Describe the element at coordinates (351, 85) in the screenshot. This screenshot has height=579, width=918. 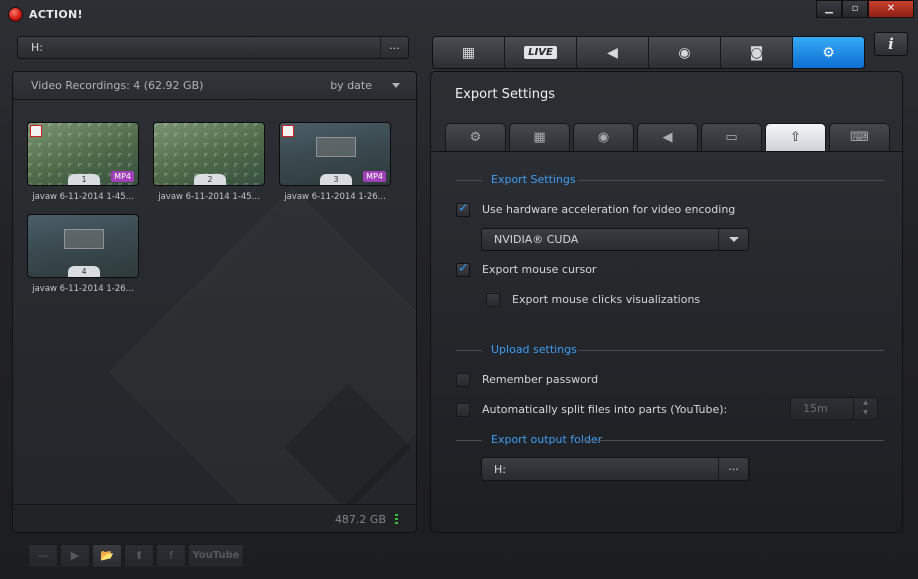
I see `sort-dropdown: by date` at that location.